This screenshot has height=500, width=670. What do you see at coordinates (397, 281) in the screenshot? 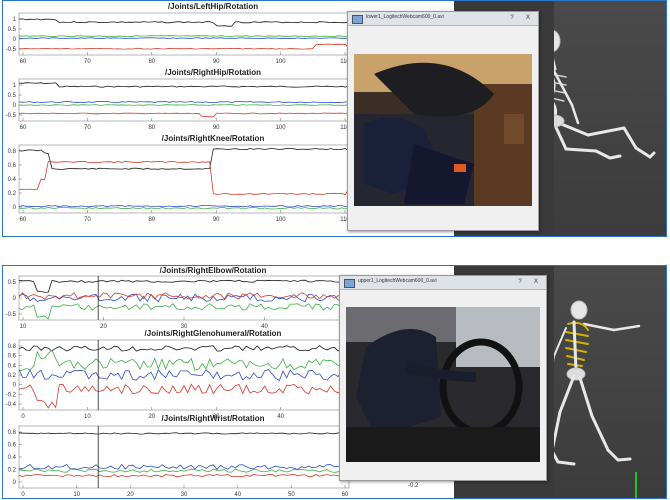
I see `video-title-upper: upper1_LogitechWebcam600_0.avi` at bounding box center [397, 281].